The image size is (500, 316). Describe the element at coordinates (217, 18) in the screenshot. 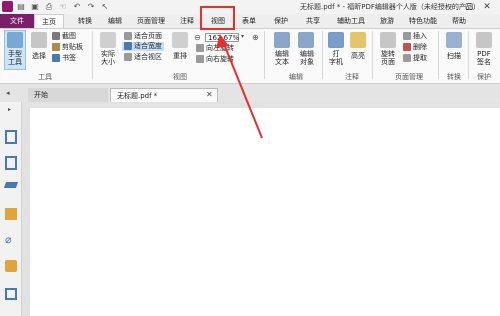

I see `highlight-box` at that location.